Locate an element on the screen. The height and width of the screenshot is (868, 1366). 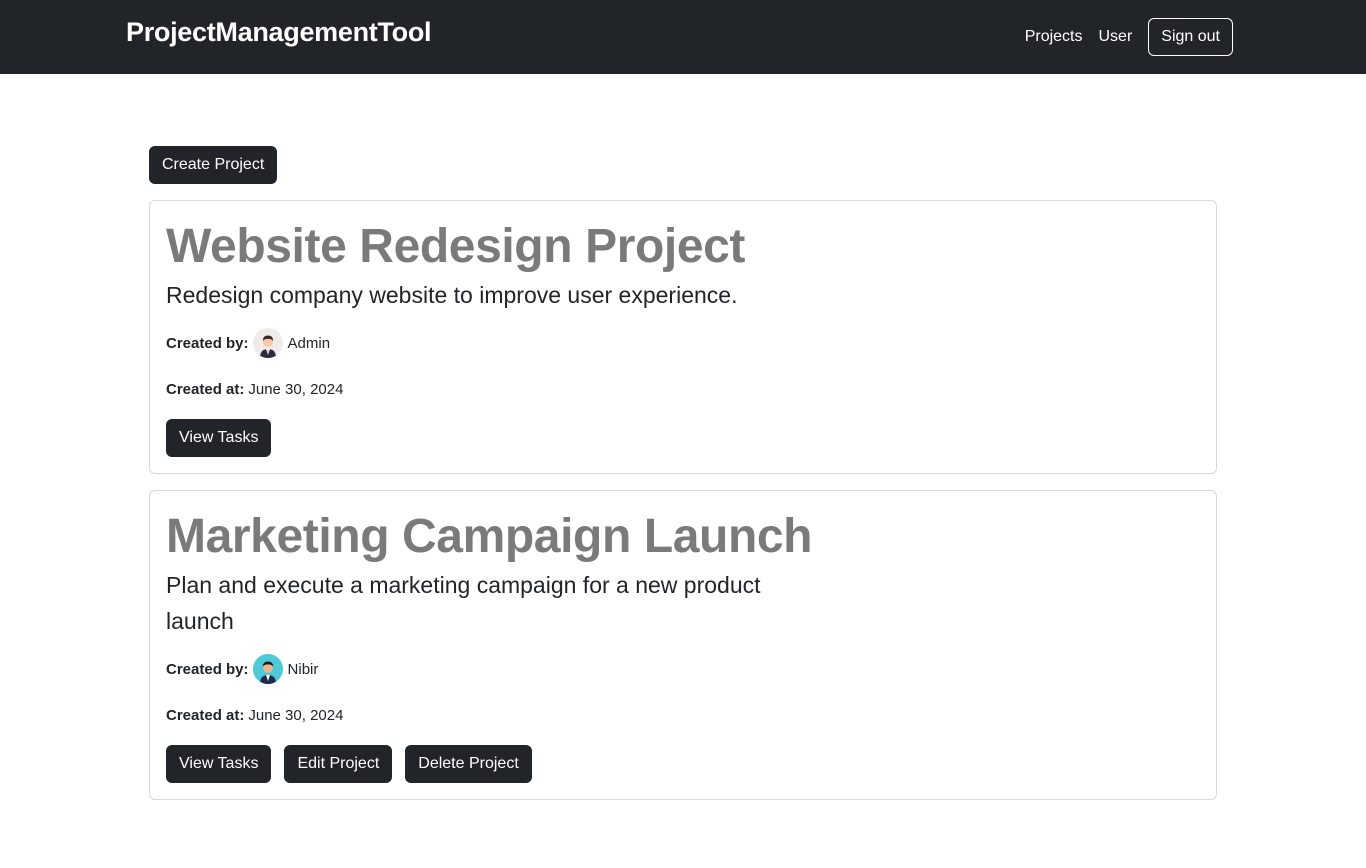
created-by-row: Created by: Admin is located at coordinates (683, 343).